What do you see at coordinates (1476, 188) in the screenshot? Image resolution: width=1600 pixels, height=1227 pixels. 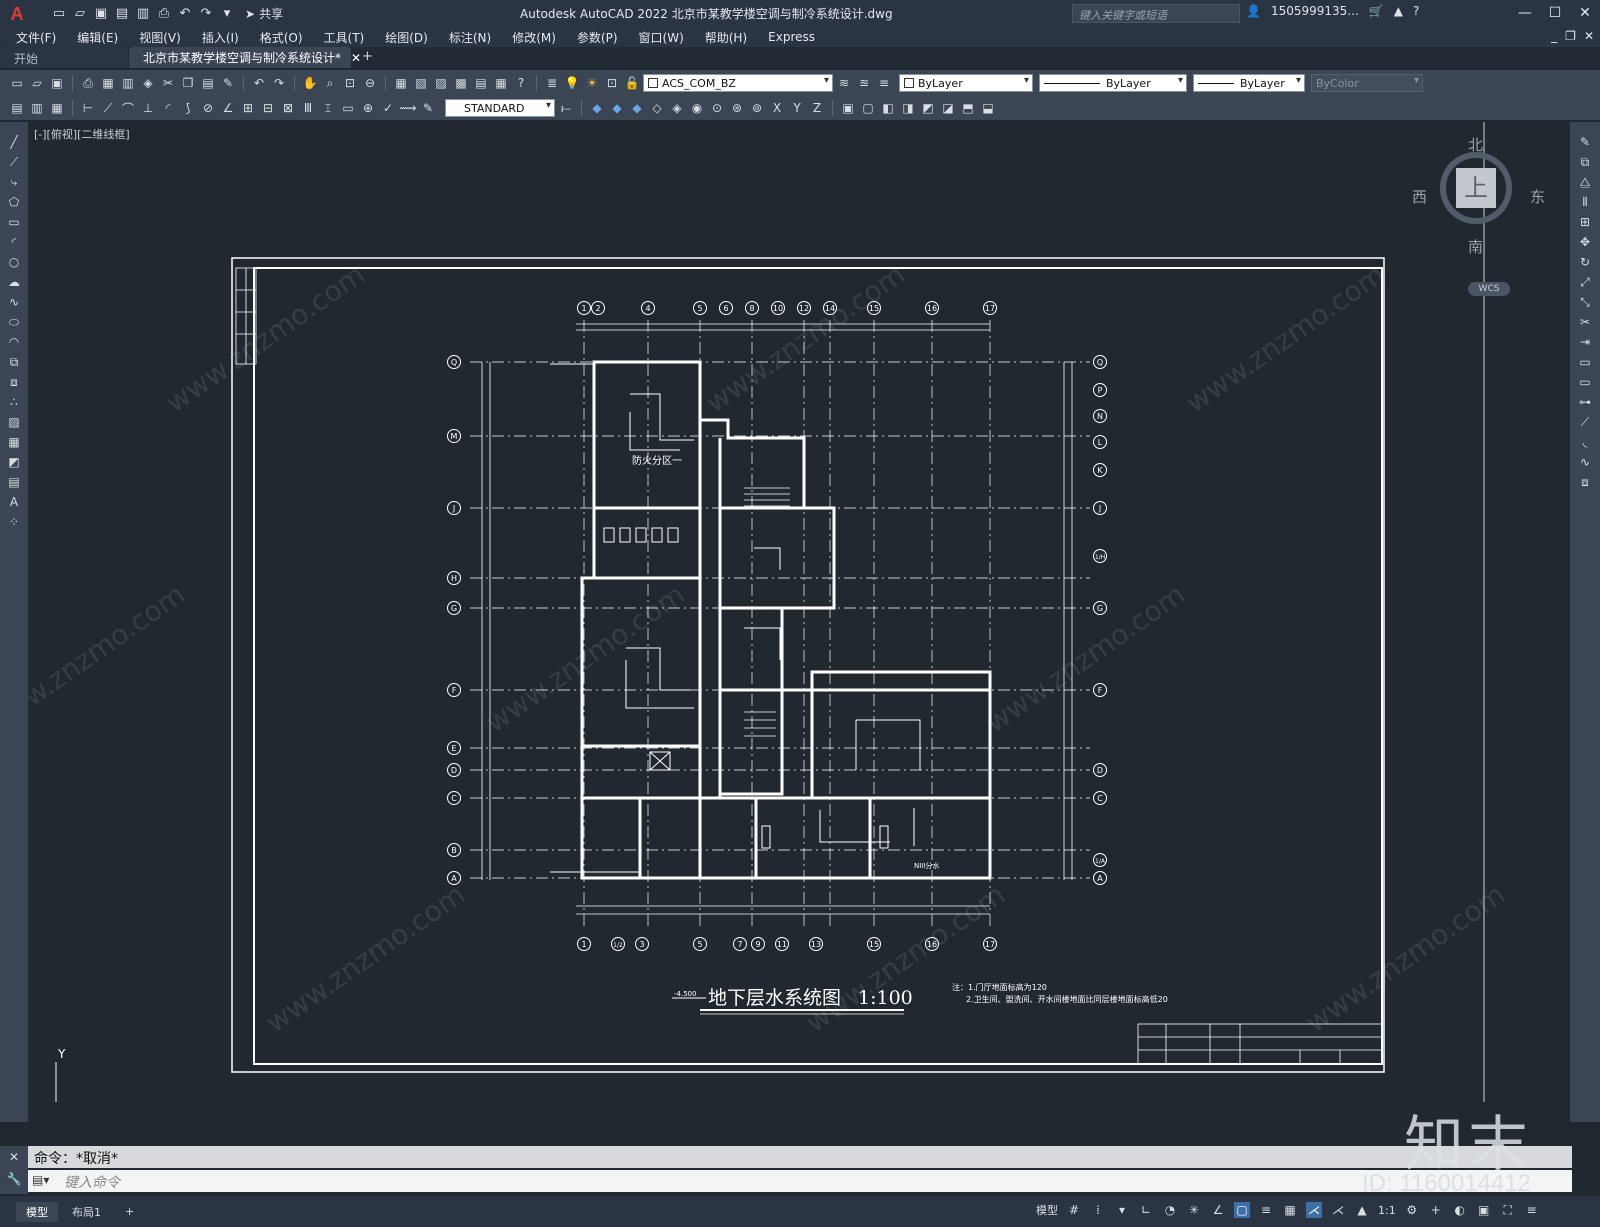 I see `viewcube-top-face: 上` at bounding box center [1476, 188].